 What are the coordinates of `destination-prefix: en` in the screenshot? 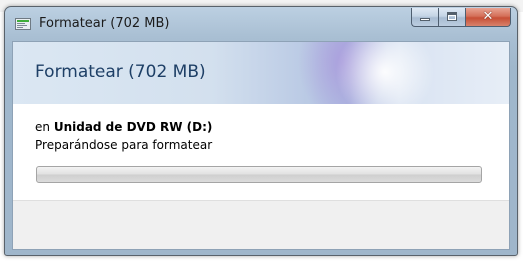 It's located at (42, 127).